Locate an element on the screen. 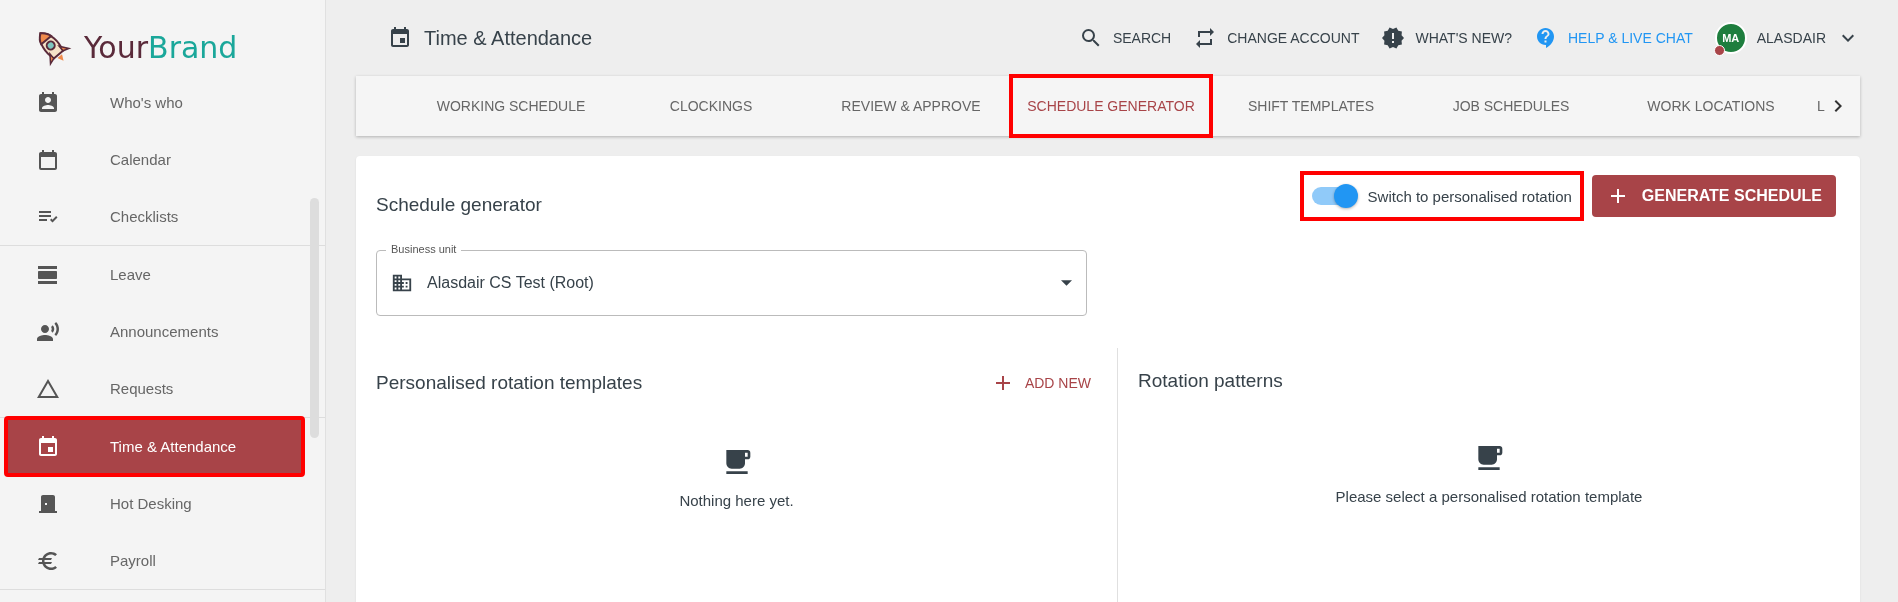  sidebar-item: Who's who is located at coordinates (154, 102).